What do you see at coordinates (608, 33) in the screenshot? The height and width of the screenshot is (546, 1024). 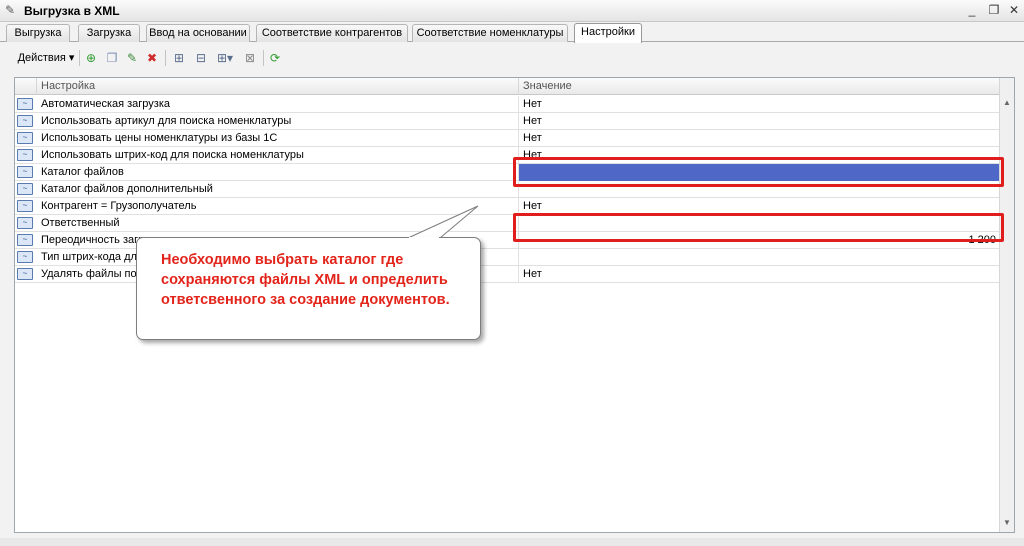 I see `tab-settings: Настройки` at bounding box center [608, 33].